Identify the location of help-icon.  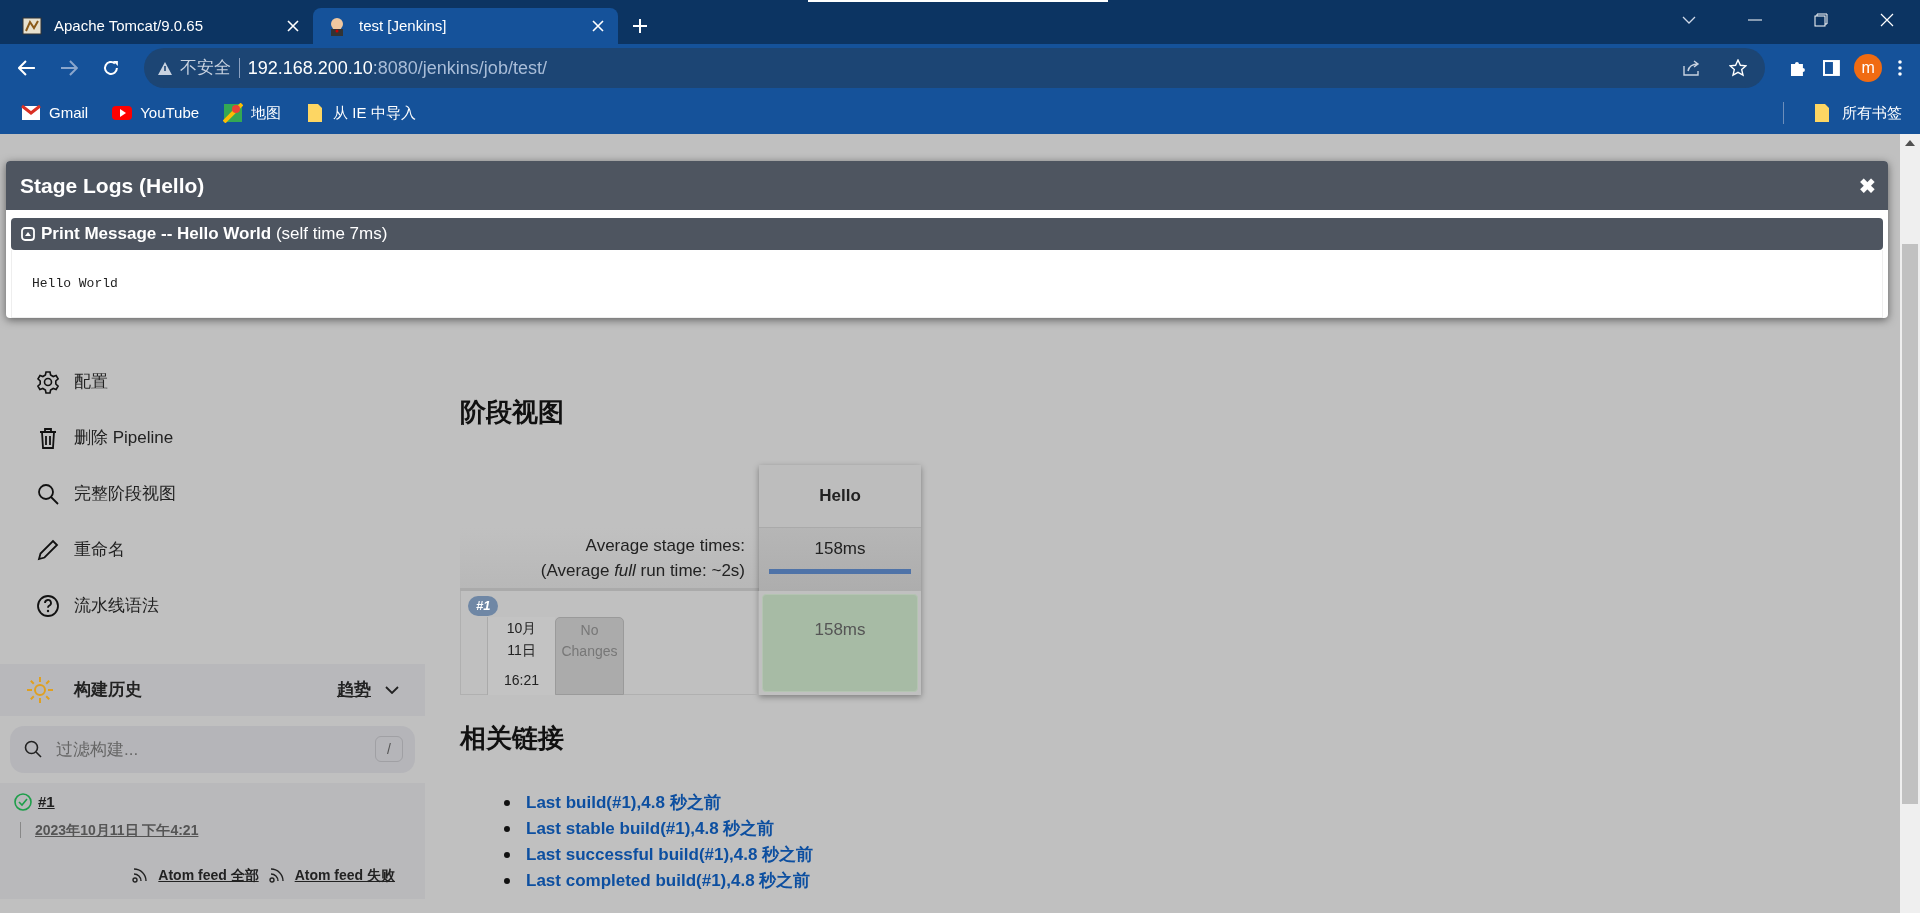
(48, 605).